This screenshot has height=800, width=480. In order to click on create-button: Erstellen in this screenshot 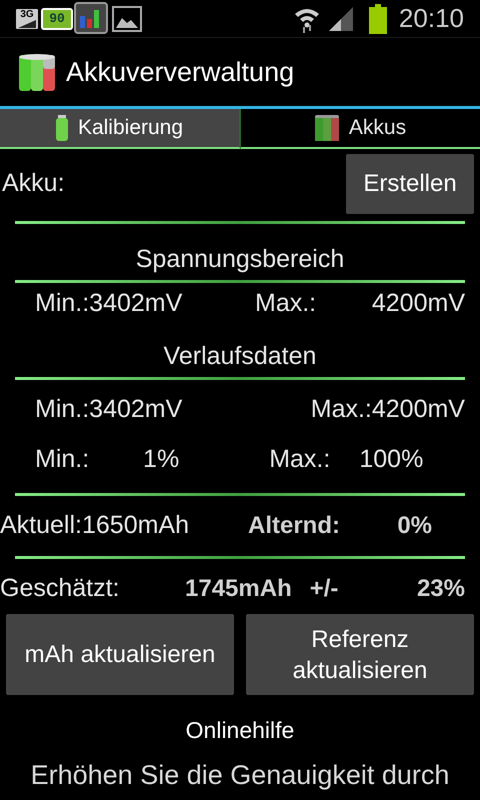, I will do `click(410, 184)`.